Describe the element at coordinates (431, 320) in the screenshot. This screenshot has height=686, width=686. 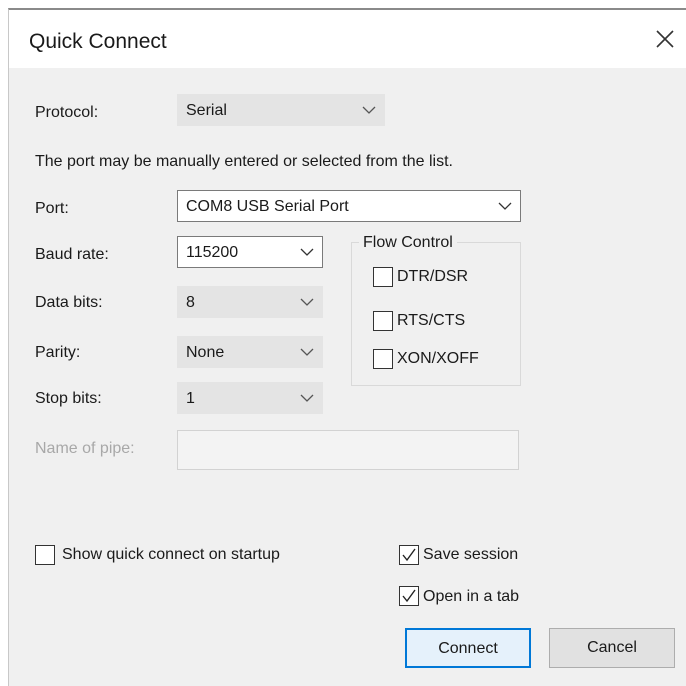
I see `rts-cts-label: RTS/CTS` at that location.